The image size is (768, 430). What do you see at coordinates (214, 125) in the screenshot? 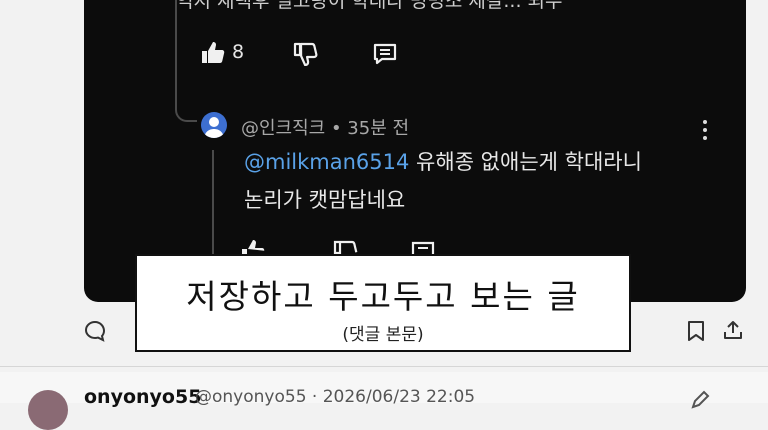
I see `avatar-icon` at bounding box center [214, 125].